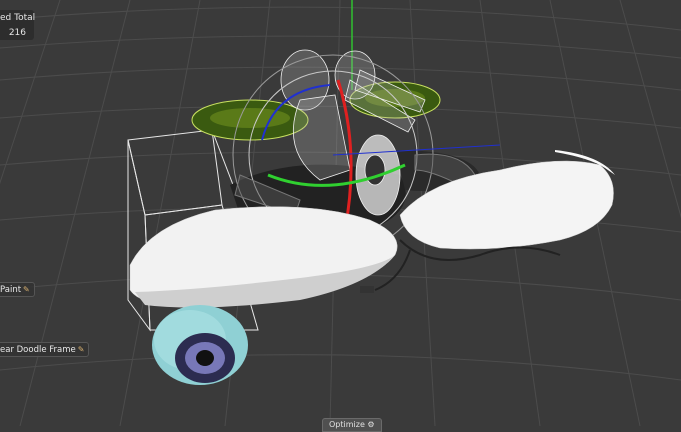 This screenshot has height=432, width=681. I want to click on layer-tag-paint: Paint ✎, so click(17, 289).